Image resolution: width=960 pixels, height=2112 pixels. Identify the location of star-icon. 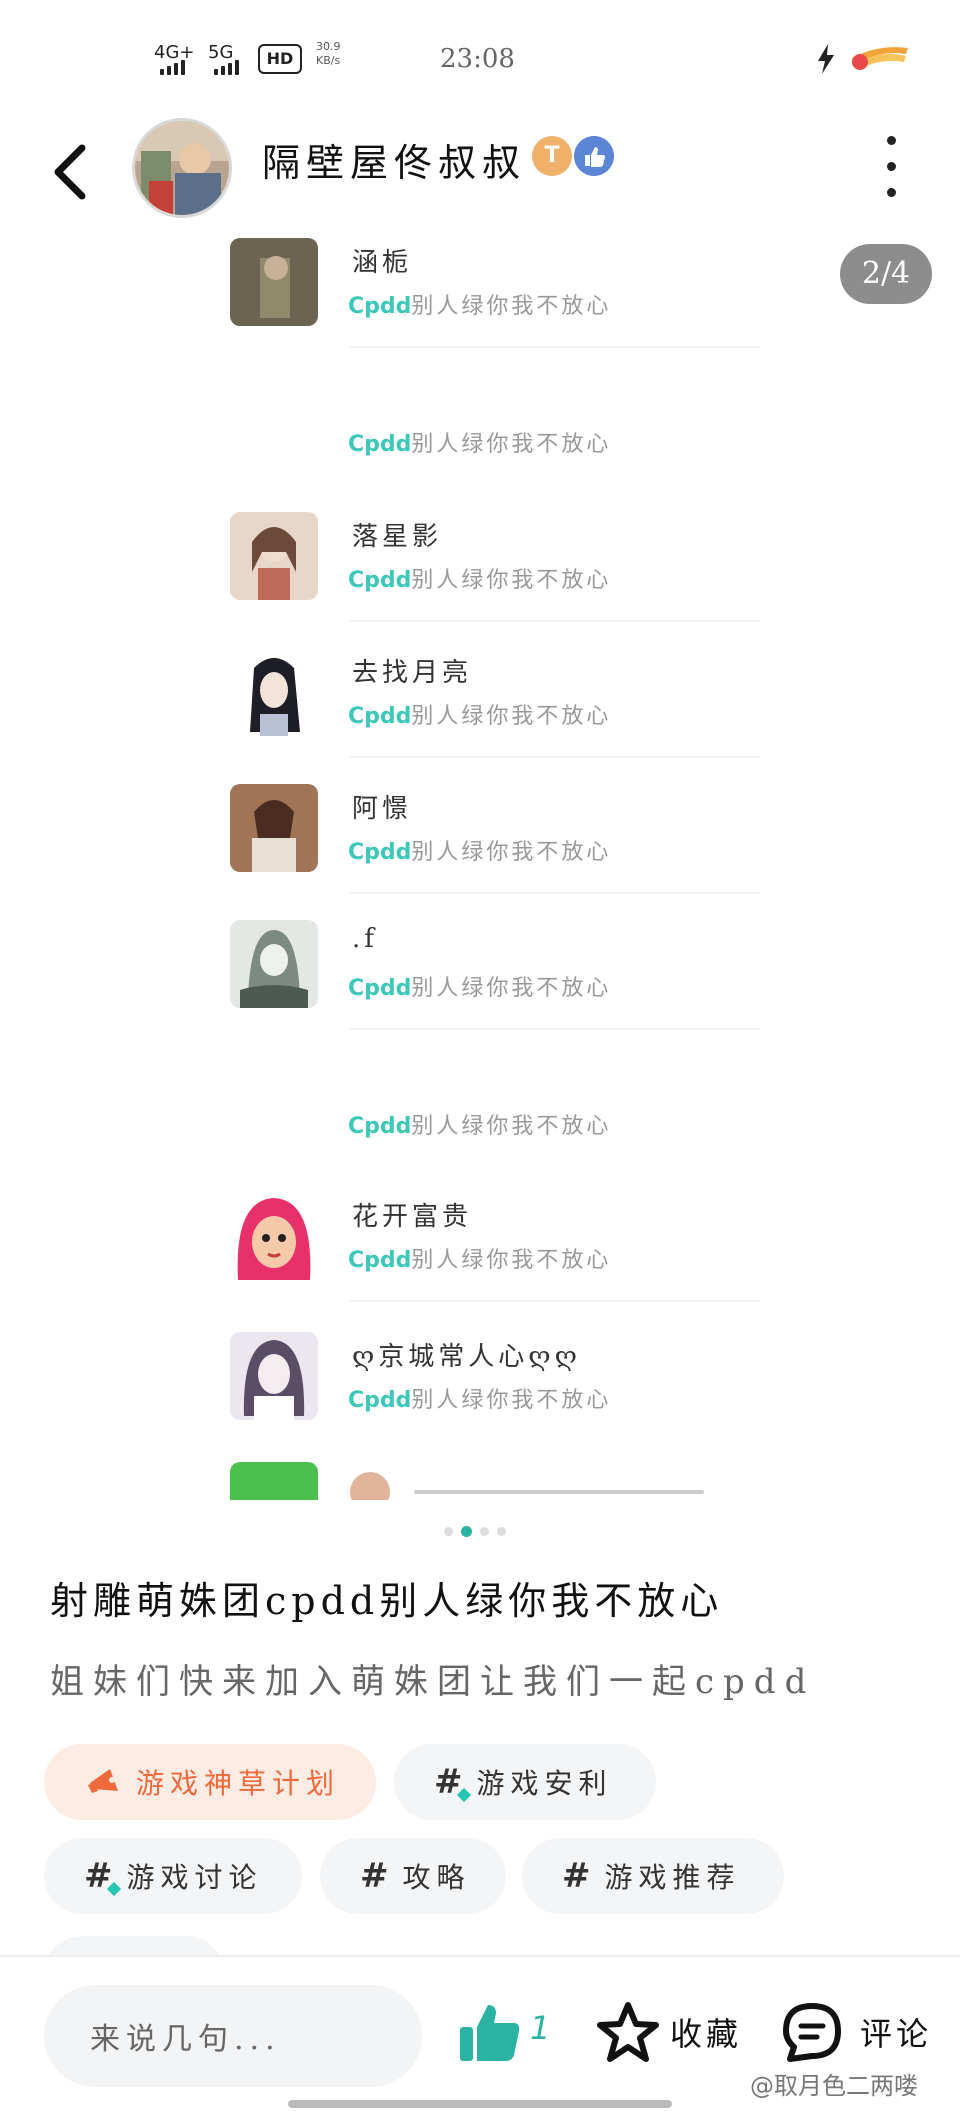
(628, 2032).